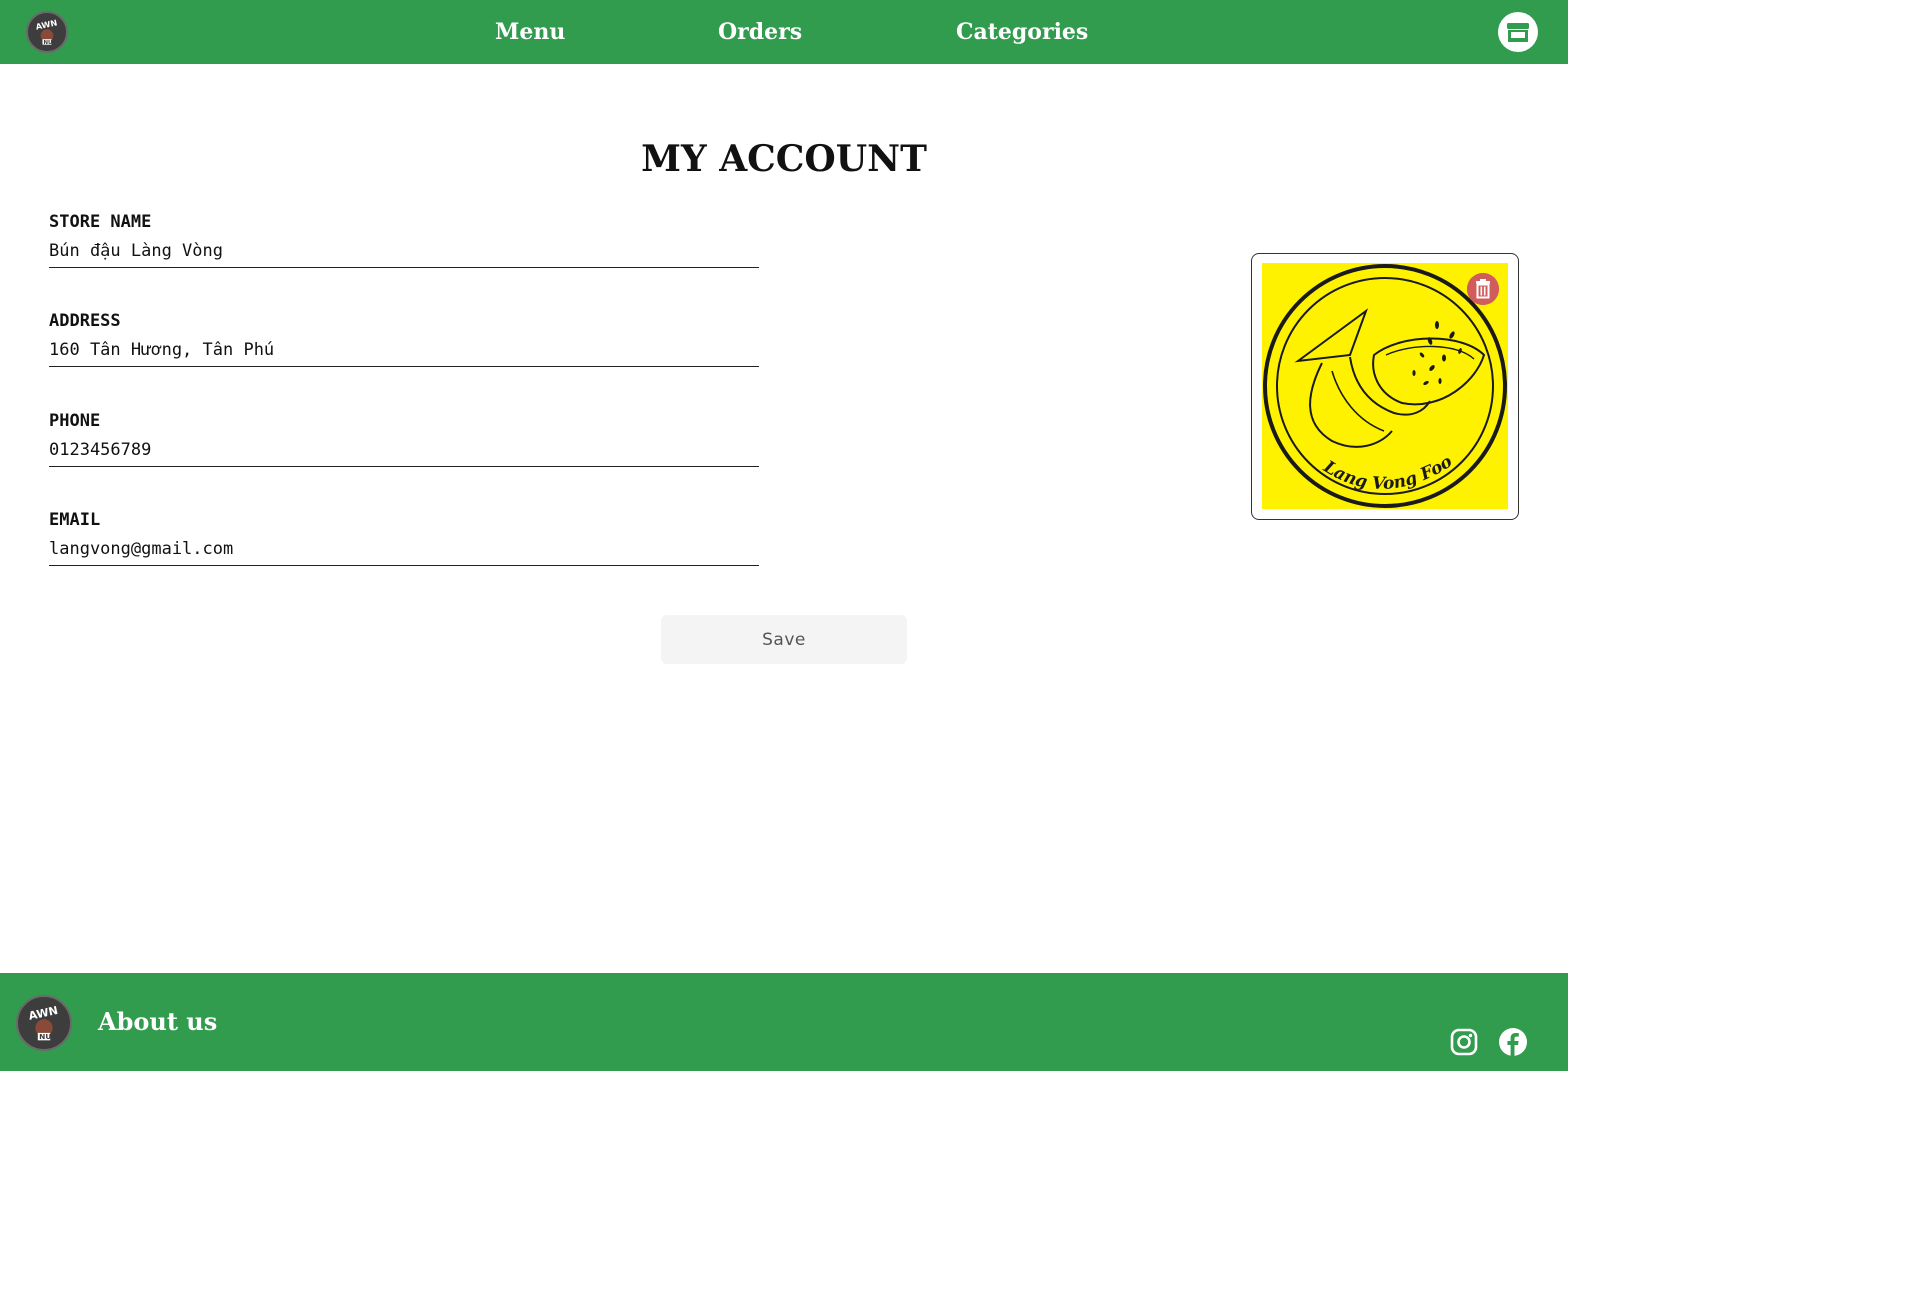 Image resolution: width=1908 pixels, height=1303 pixels. Describe the element at coordinates (75, 520) in the screenshot. I see `email-label: EMAIL` at that location.